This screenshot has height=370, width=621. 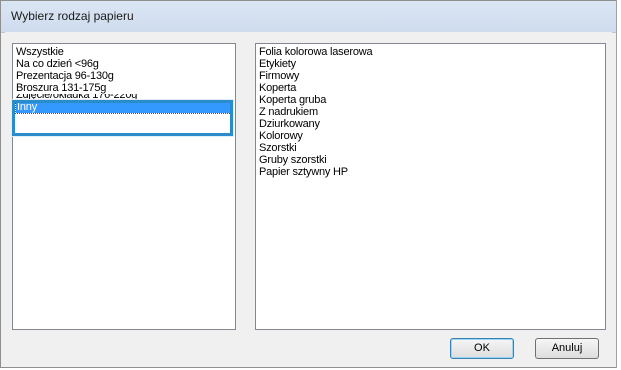 I want to click on list-item: Firmowy, so click(x=430, y=76).